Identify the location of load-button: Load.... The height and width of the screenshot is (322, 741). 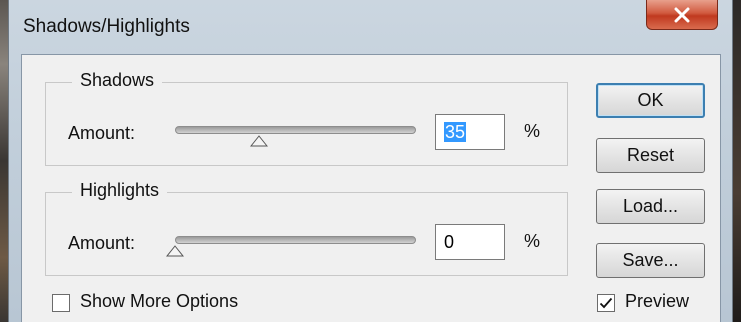
(650, 206).